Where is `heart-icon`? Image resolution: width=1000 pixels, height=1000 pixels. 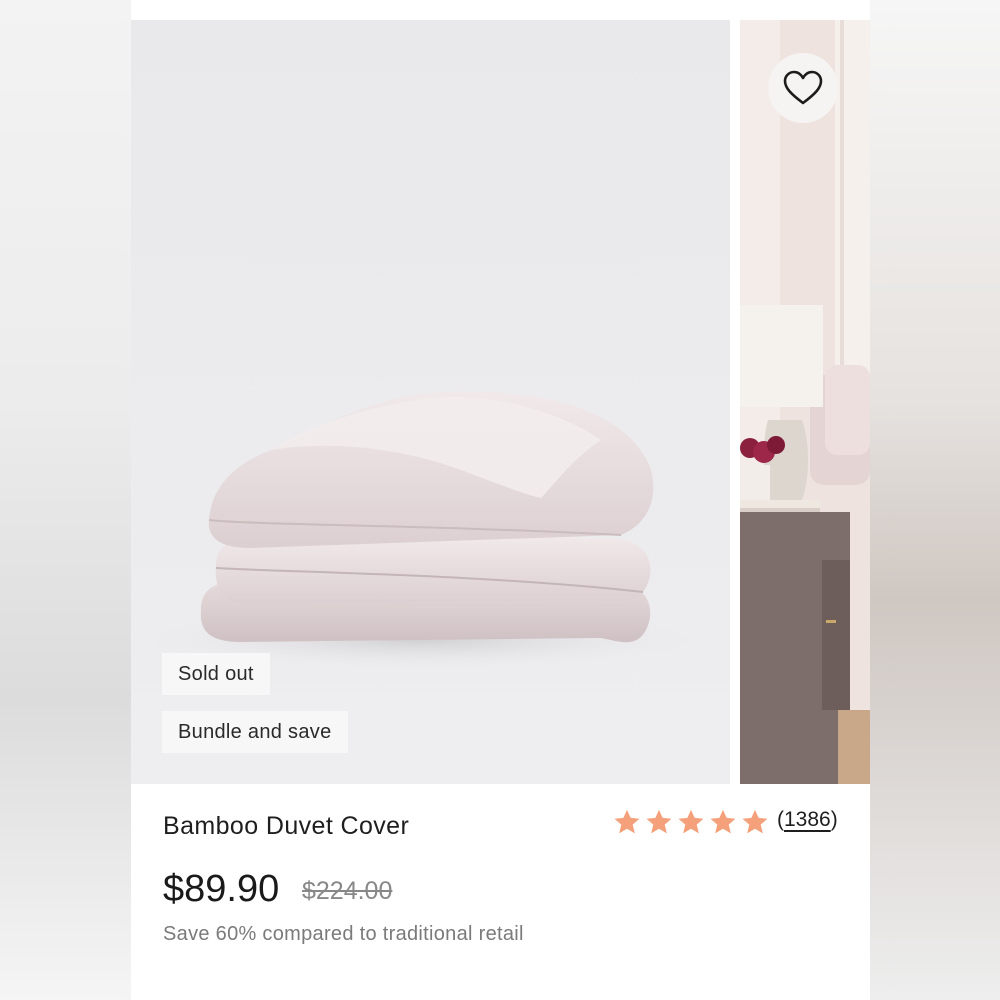
heart-icon is located at coordinates (803, 87).